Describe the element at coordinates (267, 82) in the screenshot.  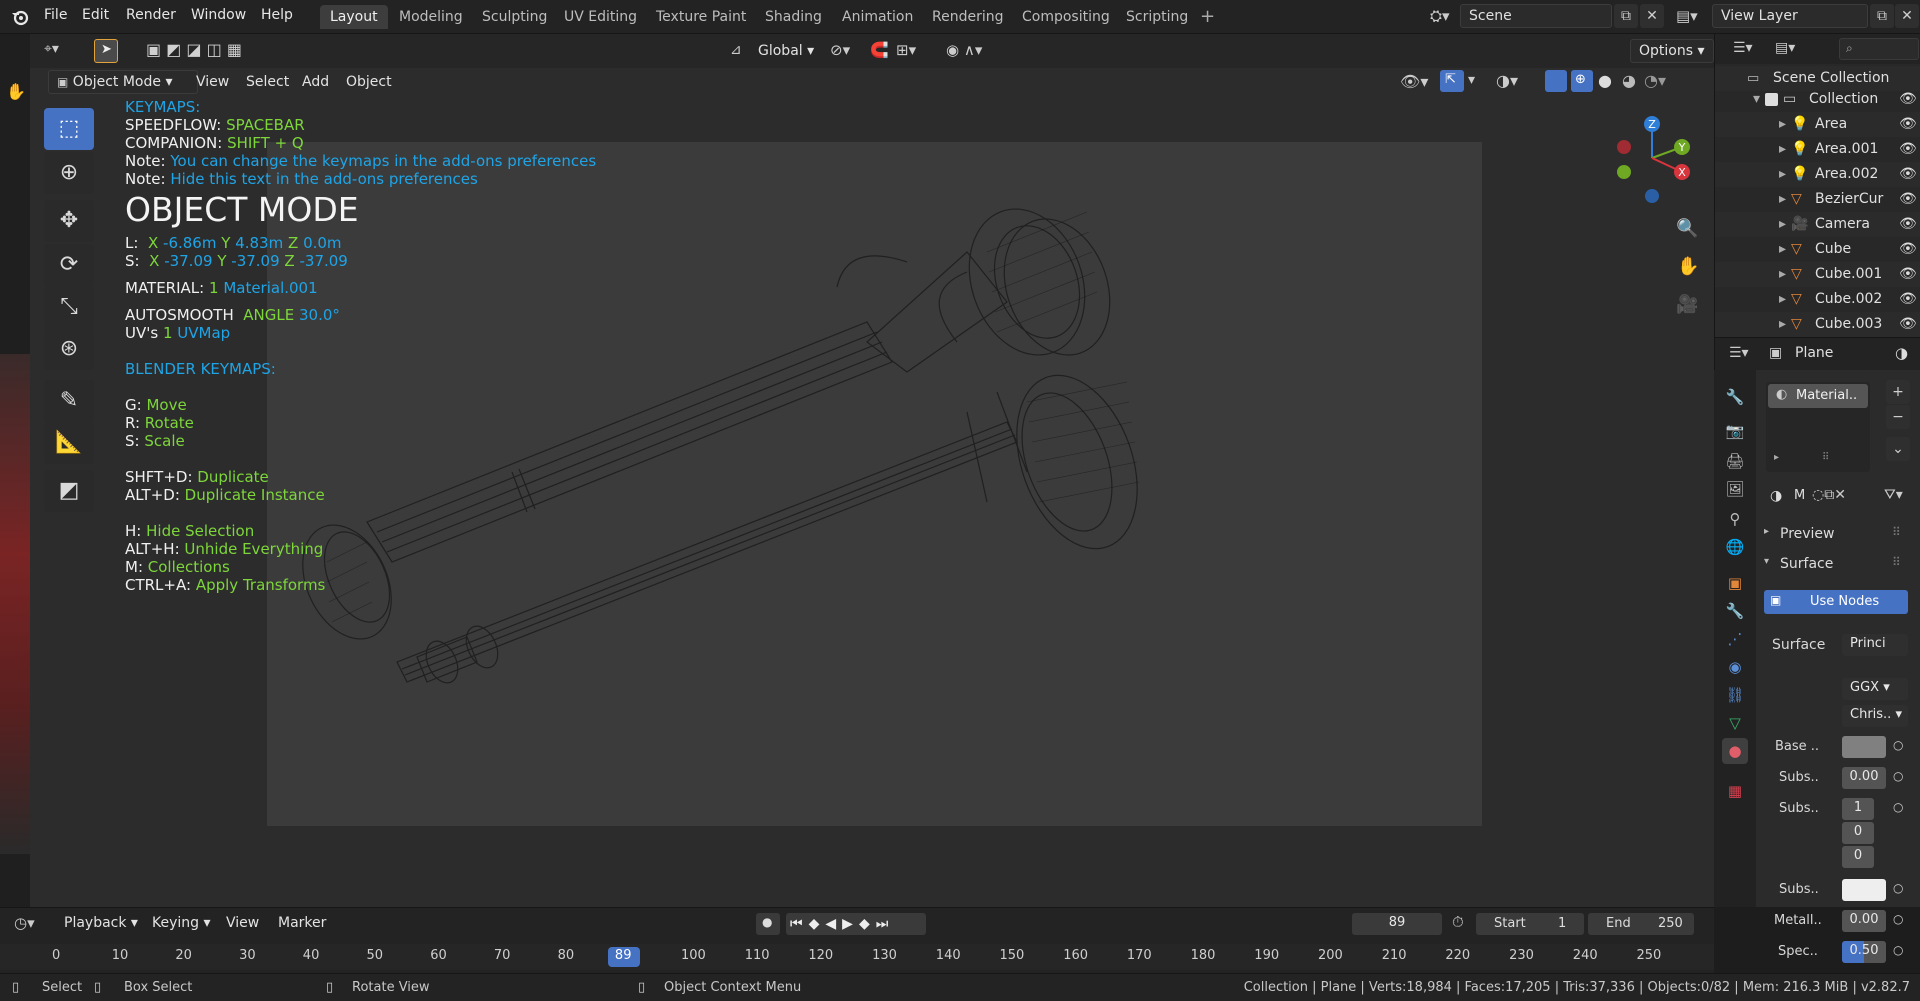
I see `menu-select: Select` at that location.